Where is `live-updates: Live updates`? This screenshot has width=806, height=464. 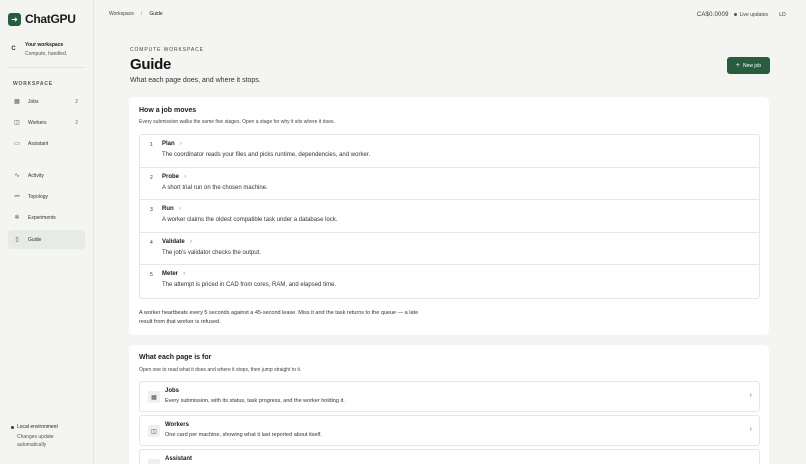
live-updates: Live updates is located at coordinates (750, 14).